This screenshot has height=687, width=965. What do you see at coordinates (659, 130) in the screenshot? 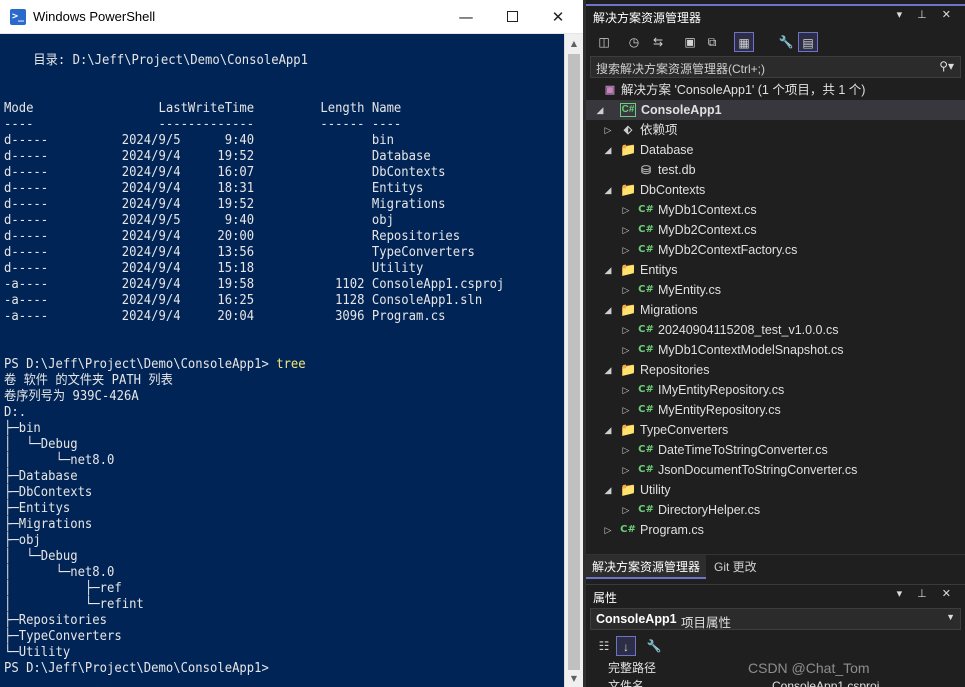
I see `tree-item-label: 依赖项` at bounding box center [659, 130].